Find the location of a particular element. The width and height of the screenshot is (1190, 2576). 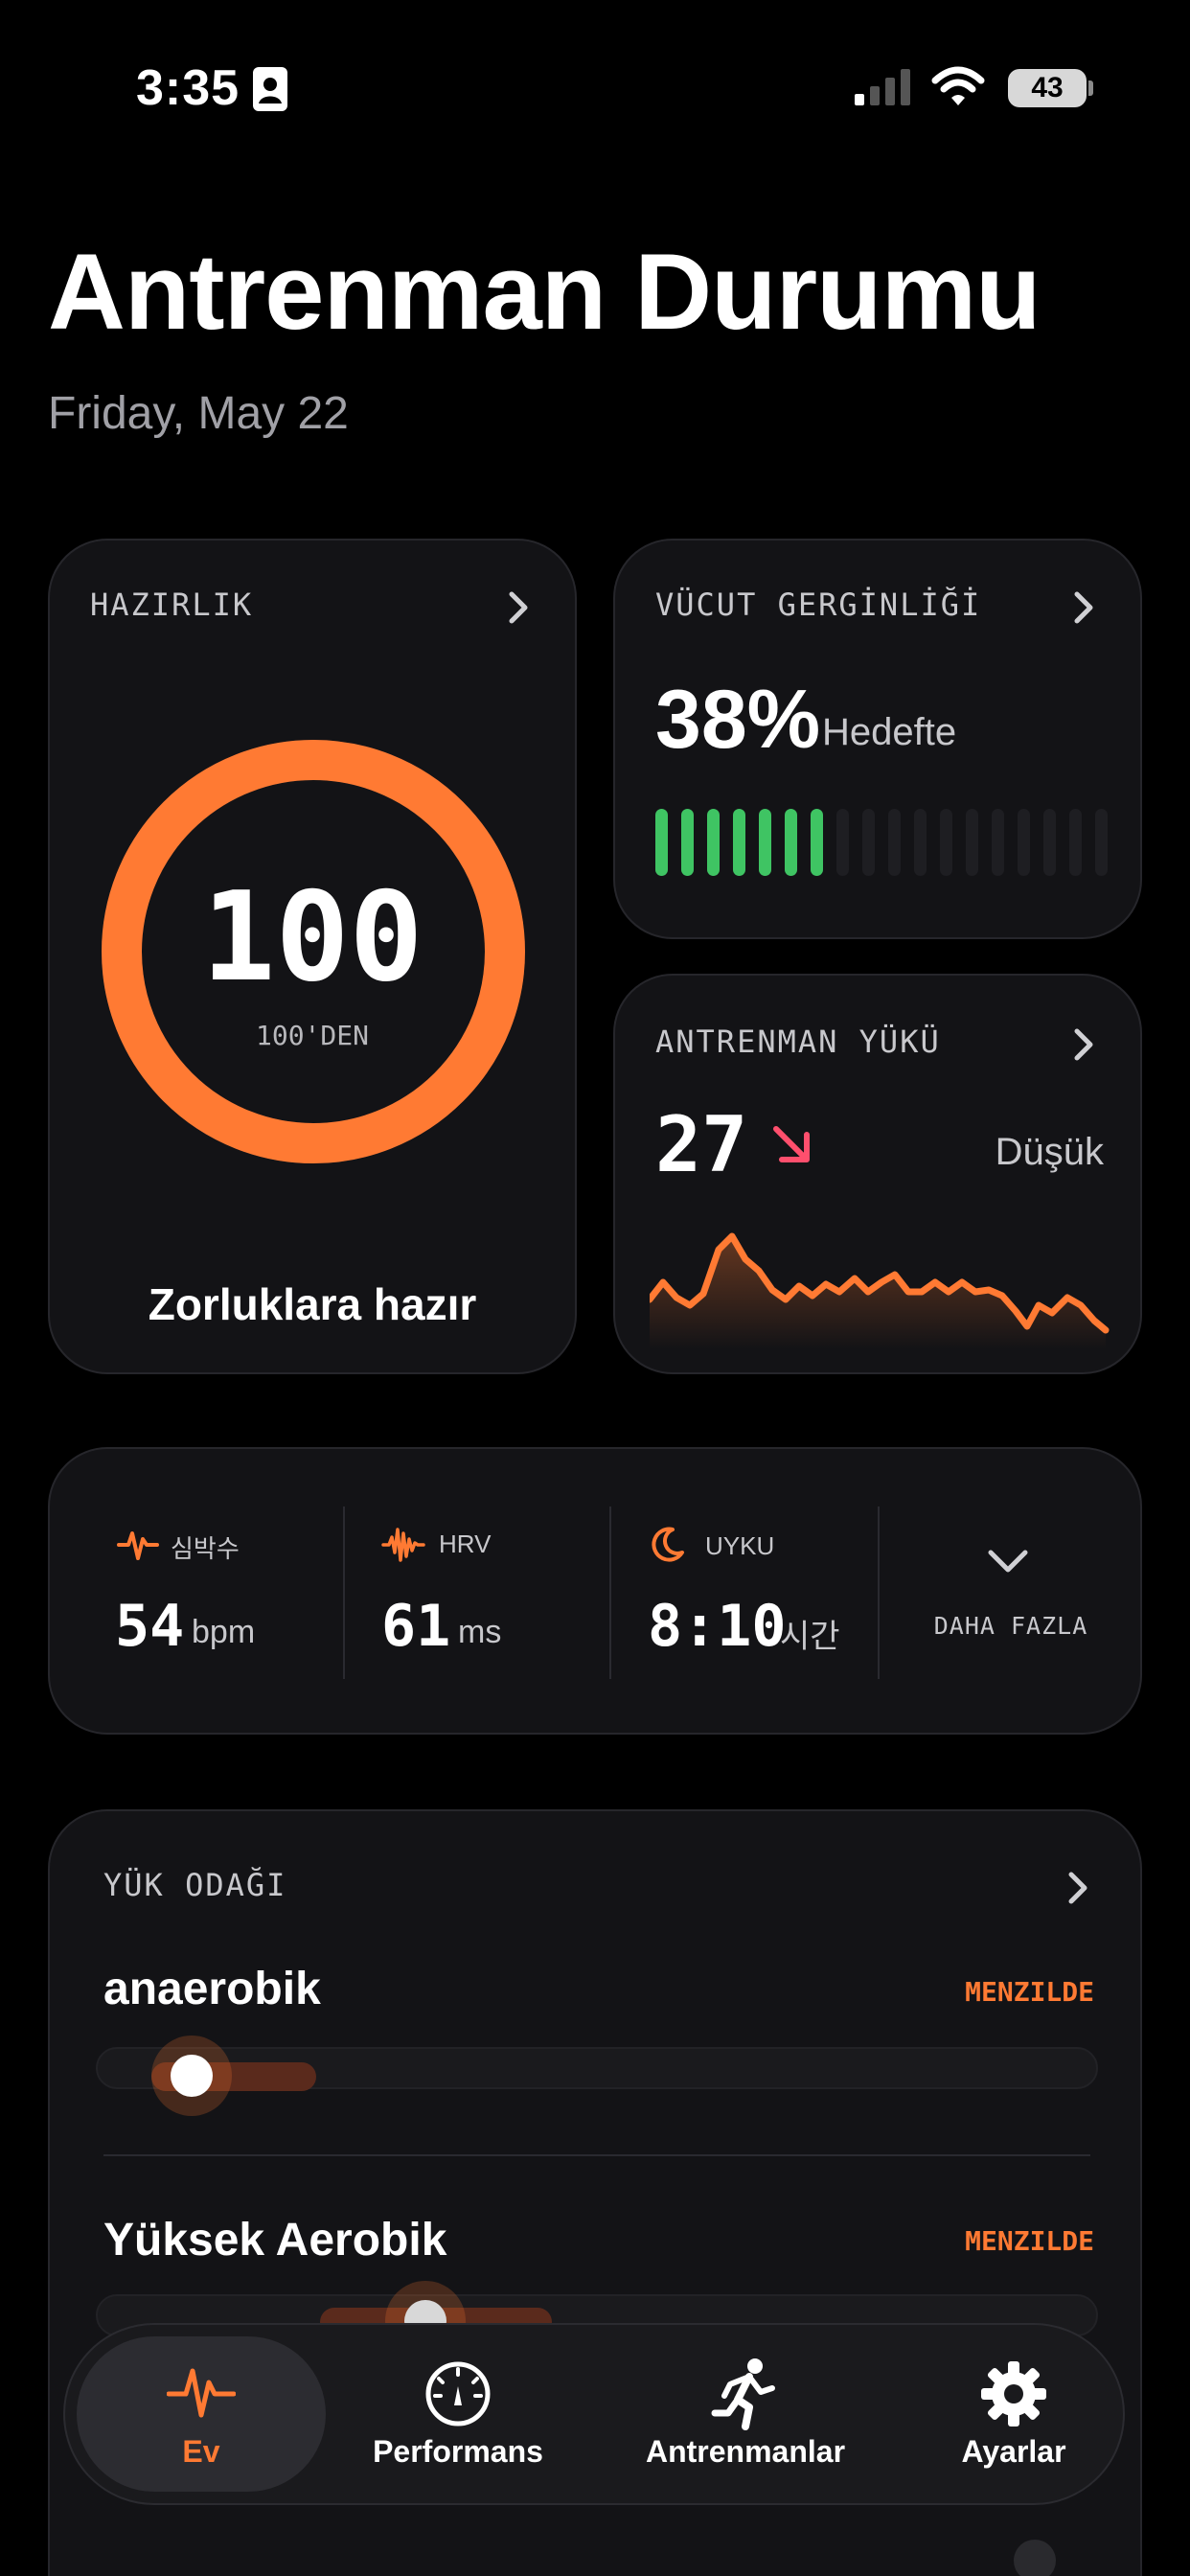

tab-settings: Ayarlar is located at coordinates (1014, 2414).